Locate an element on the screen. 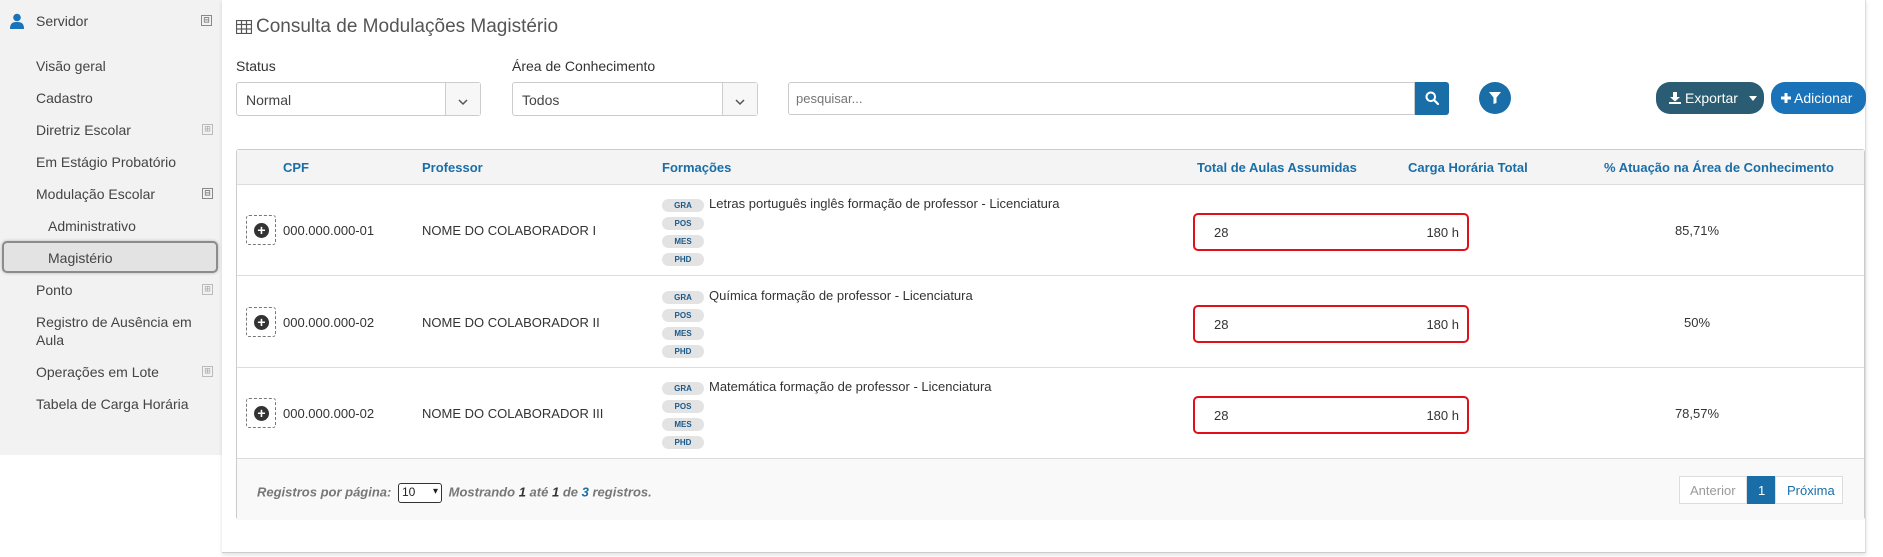 This screenshot has width=1883, height=557. header-cpf: CPF is located at coordinates (296, 167).